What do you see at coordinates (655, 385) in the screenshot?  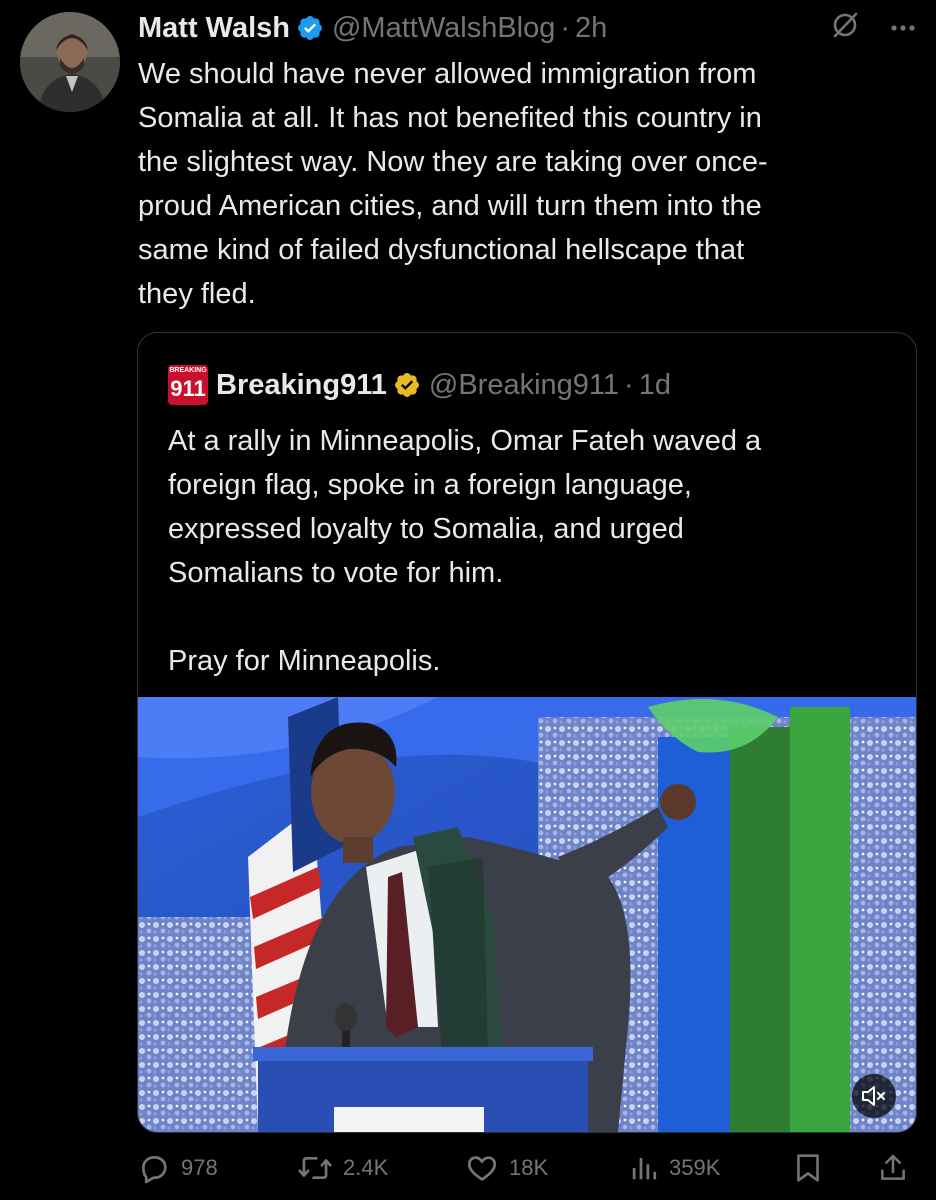 I see `quoted-tweet-timestamp: 1d` at bounding box center [655, 385].